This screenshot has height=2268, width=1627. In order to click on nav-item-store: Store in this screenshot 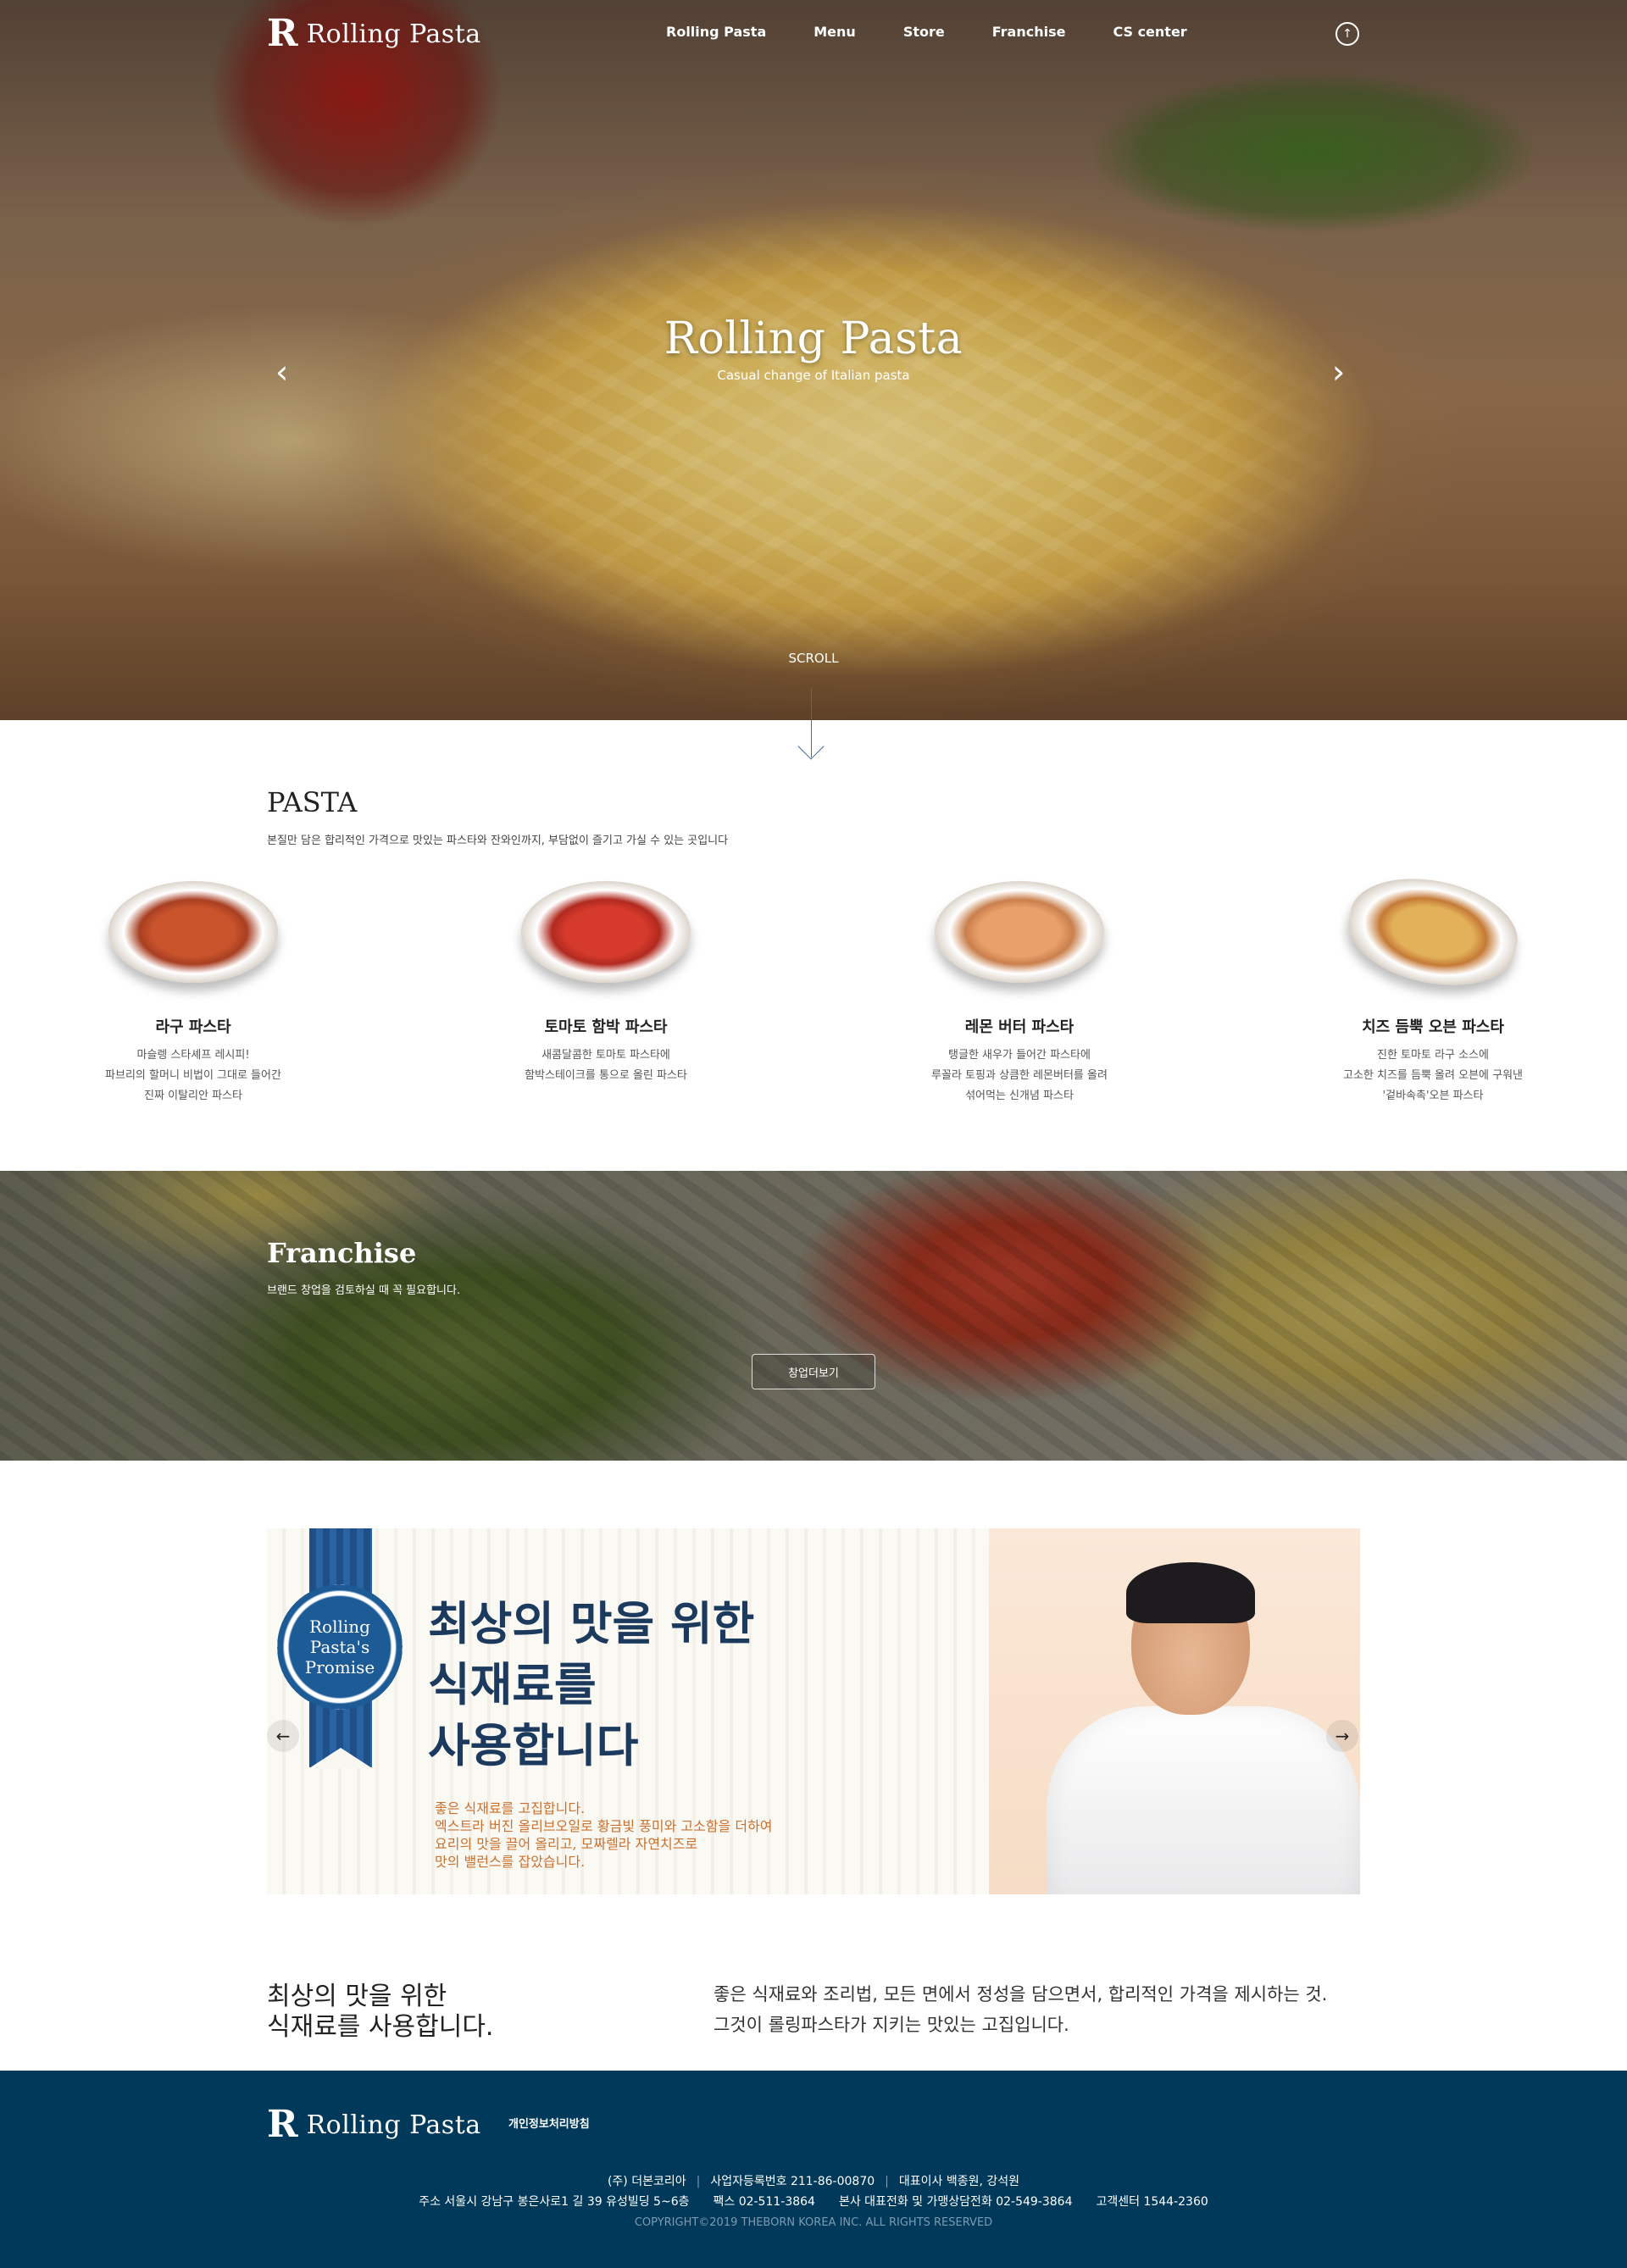, I will do `click(924, 32)`.